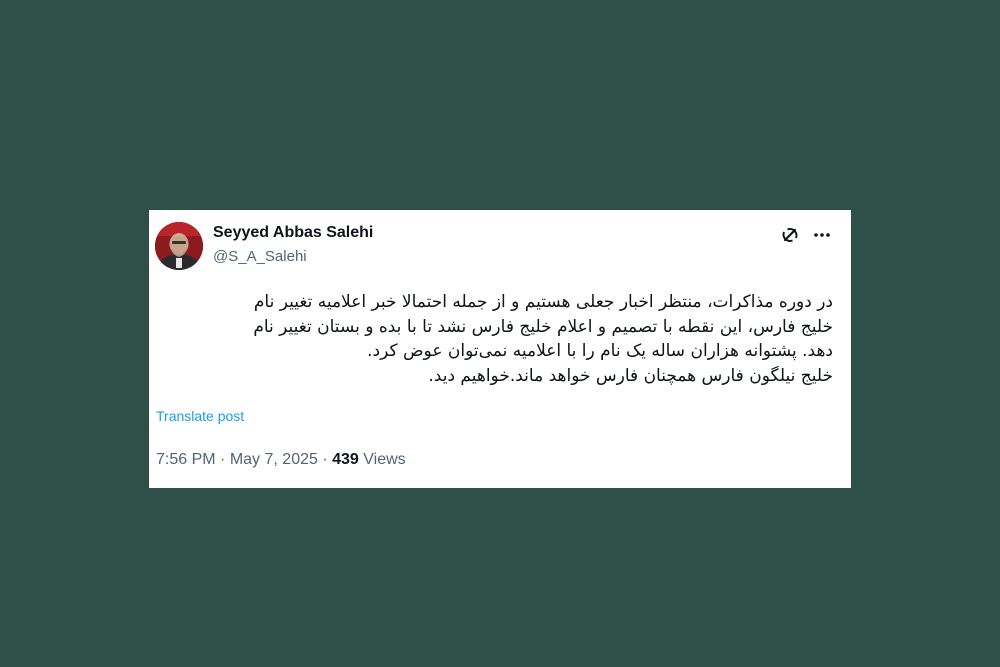 This screenshot has height=667, width=1000. Describe the element at coordinates (790, 235) in the screenshot. I see `grok-icon` at that location.